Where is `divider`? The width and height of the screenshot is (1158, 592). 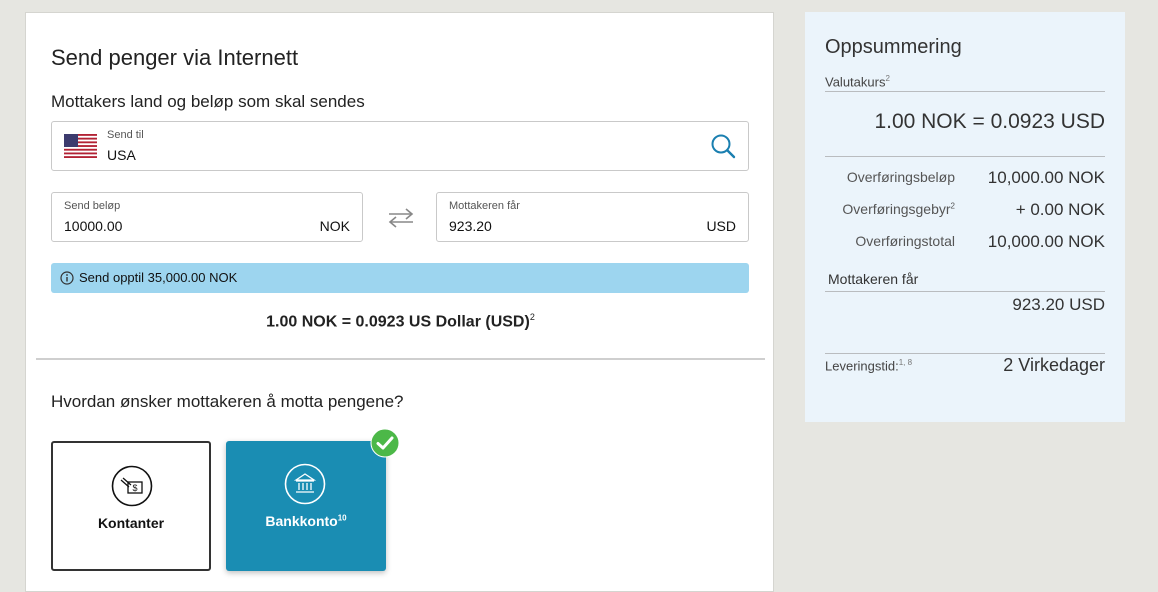 divider is located at coordinates (400, 359).